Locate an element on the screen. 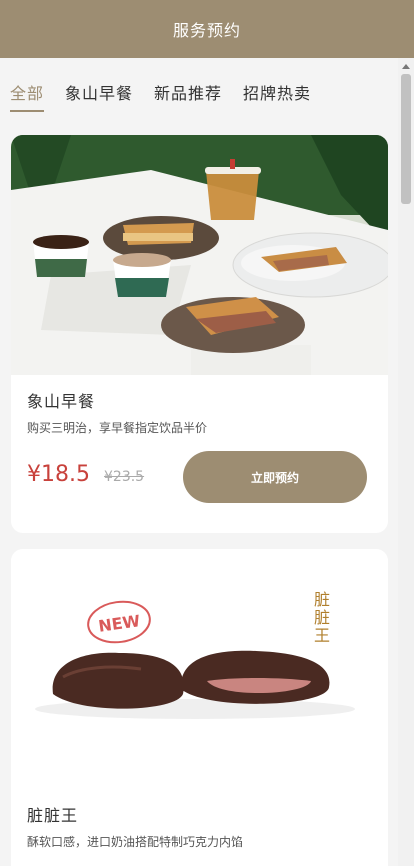  tab-new-products: 新品推荐 is located at coordinates (188, 96).